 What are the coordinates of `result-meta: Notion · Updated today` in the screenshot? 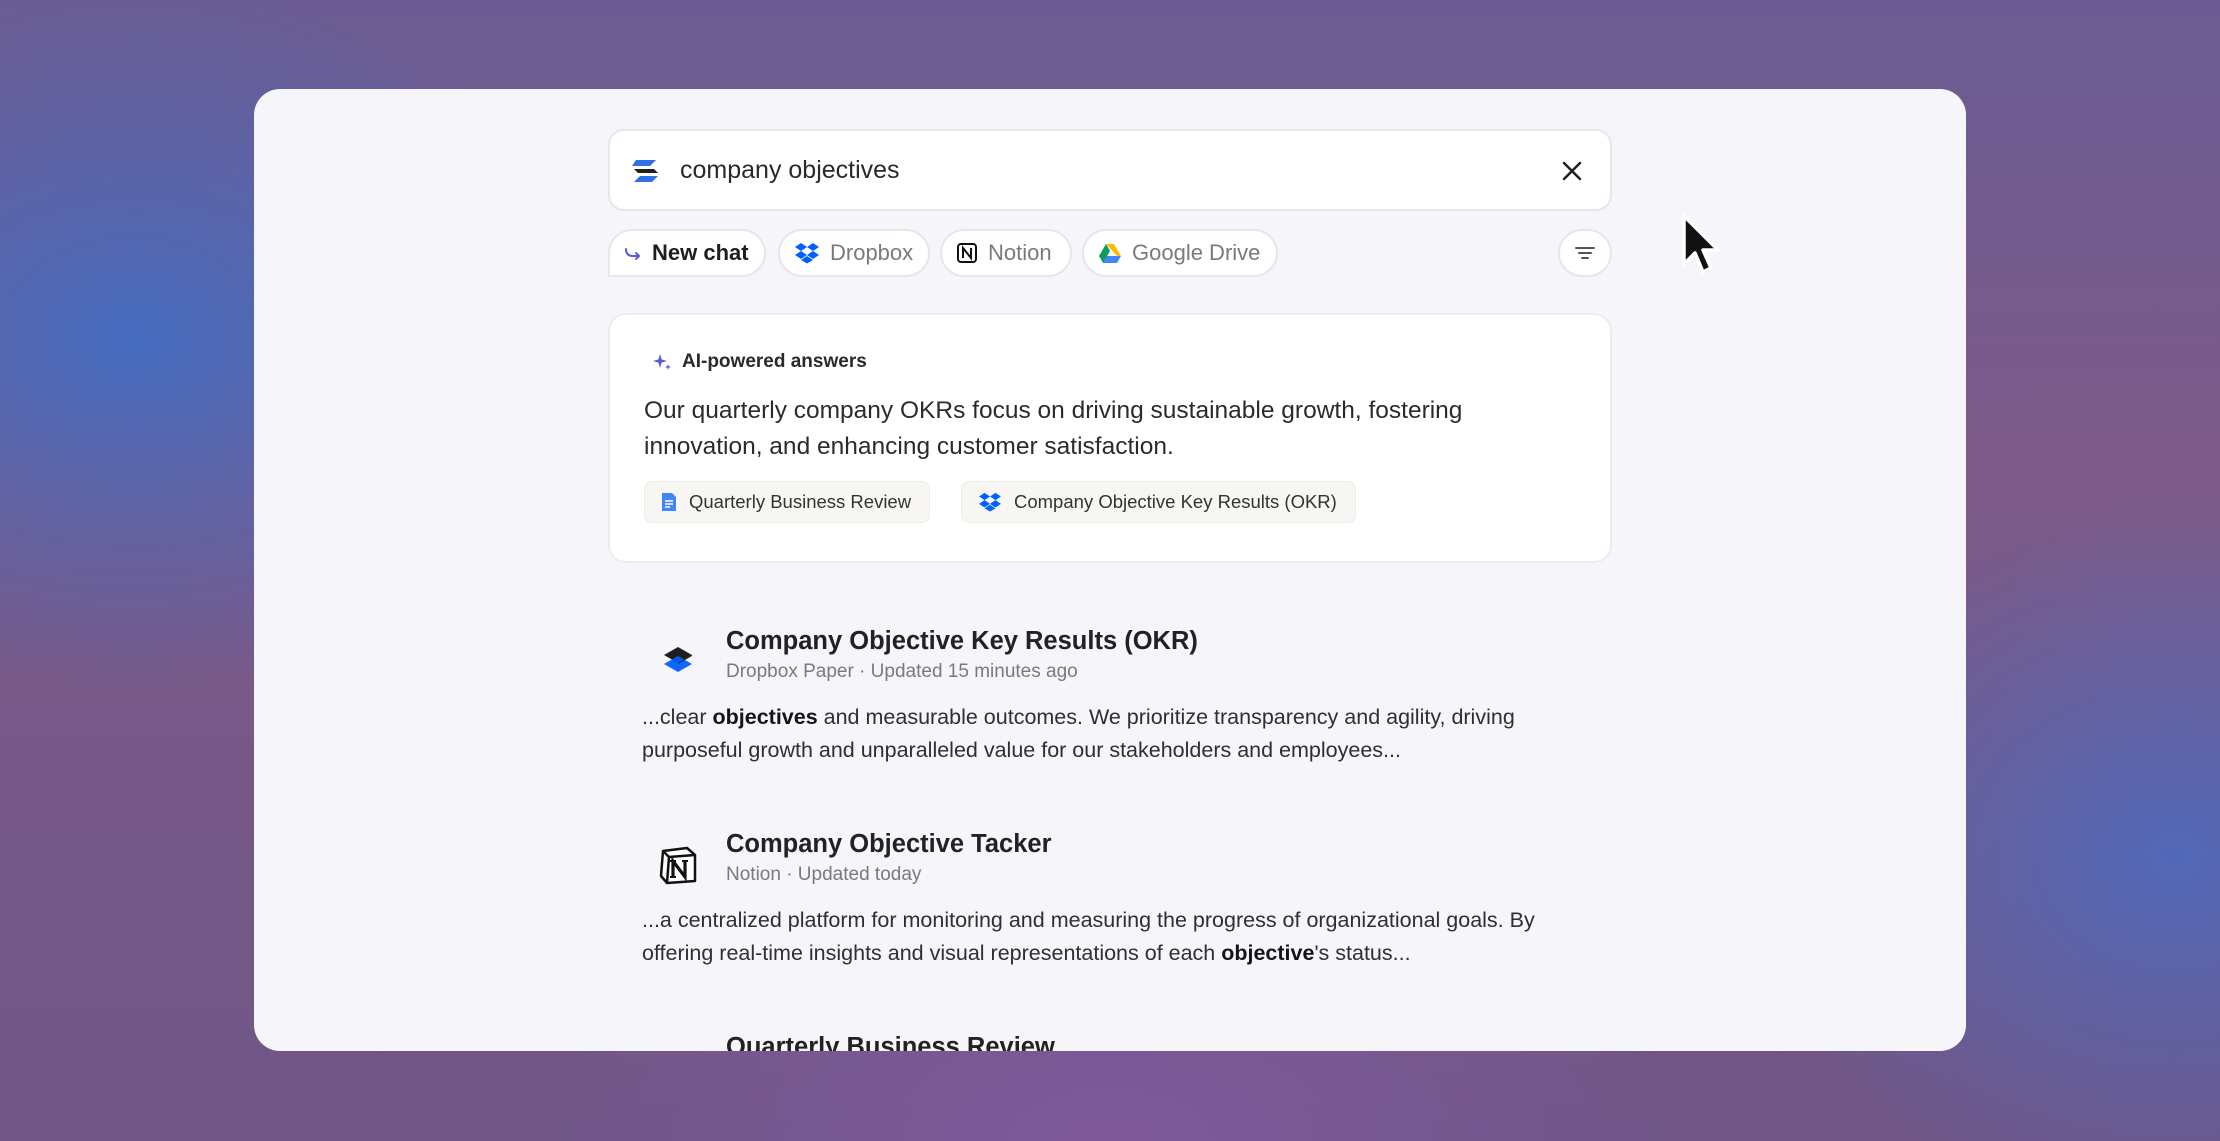 It's located at (824, 874).